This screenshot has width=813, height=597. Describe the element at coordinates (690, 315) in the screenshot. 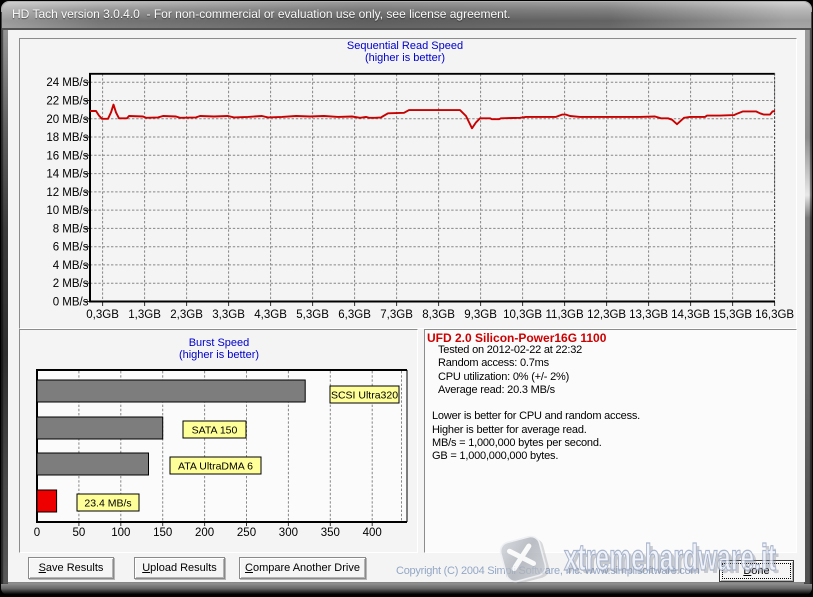

I see `svg-text: 14,3GB` at that location.